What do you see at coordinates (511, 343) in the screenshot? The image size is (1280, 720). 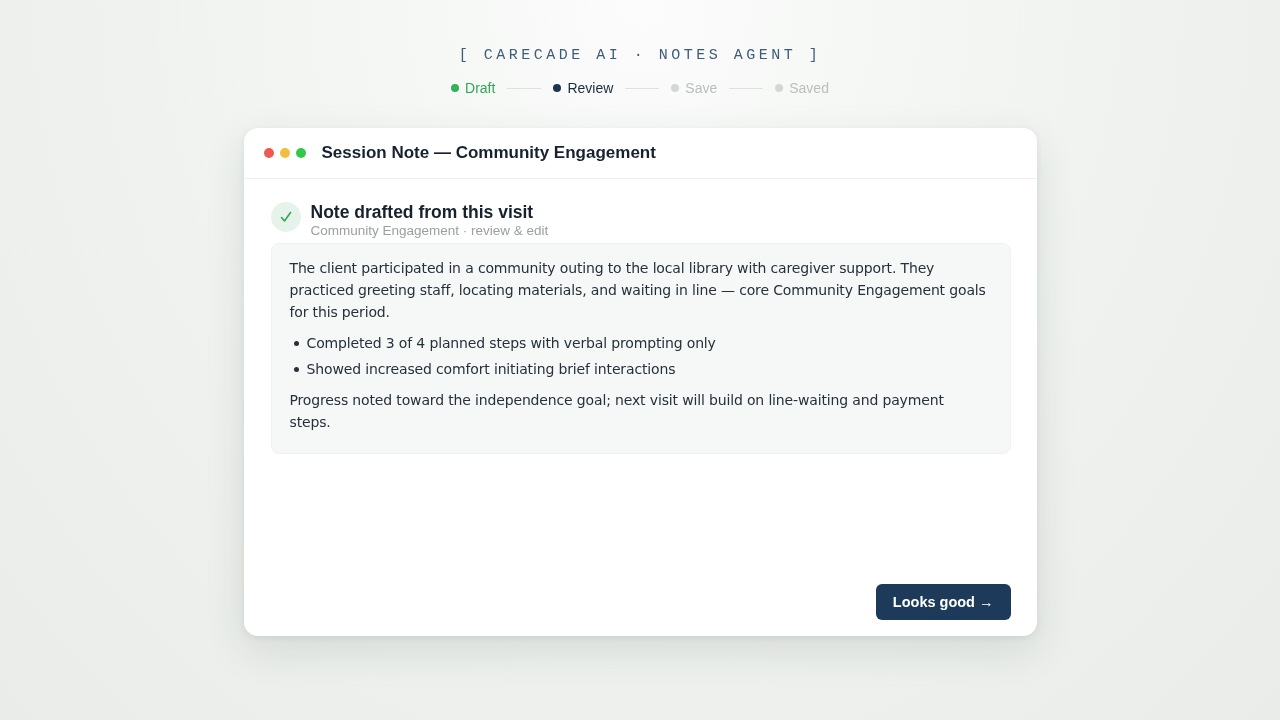 I see `bullet-text: Completed 3 of 4 planned steps with verbal prompting only` at bounding box center [511, 343].